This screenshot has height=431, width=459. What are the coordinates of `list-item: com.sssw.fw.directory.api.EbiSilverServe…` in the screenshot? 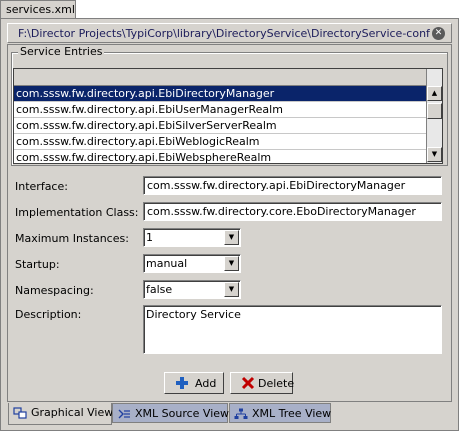 It's located at (220, 126).